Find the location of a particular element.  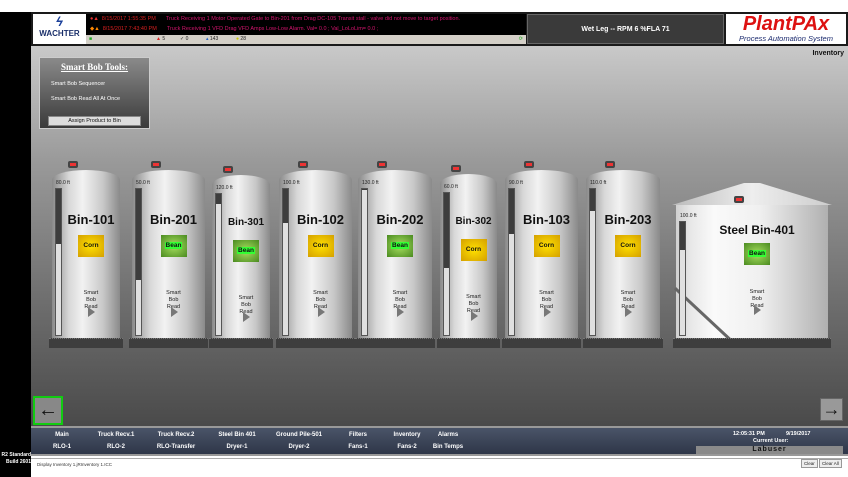

alarm-datetime: 8/15/2017 7:43:40 PM is located at coordinates (129, 29).